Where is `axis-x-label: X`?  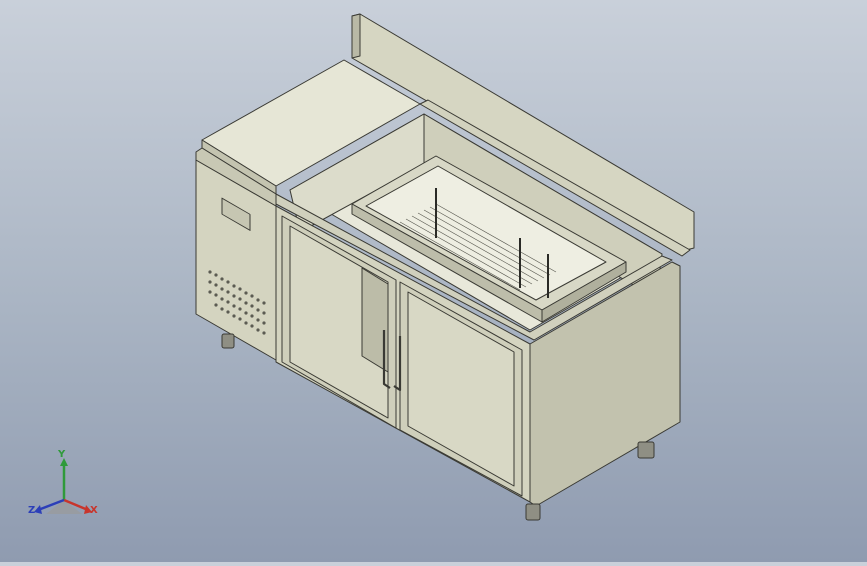
axis-x-label: X is located at coordinates (94, 510).